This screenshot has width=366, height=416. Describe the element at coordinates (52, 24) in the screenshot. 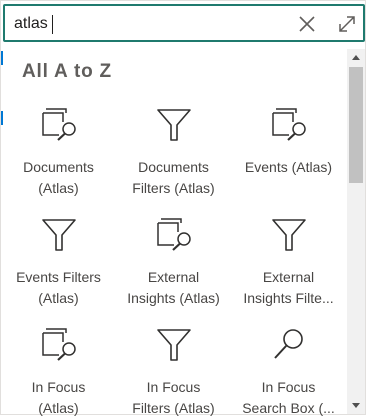

I see `text-caret` at that location.